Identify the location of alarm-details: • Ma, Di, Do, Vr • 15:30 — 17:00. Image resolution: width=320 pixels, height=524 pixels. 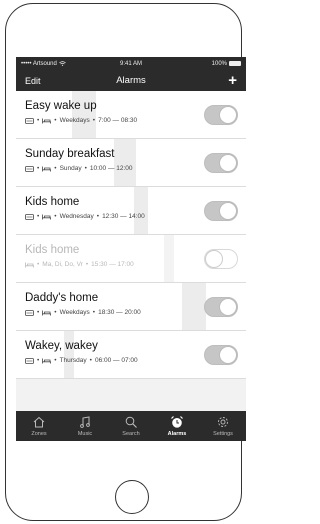
(79, 264).